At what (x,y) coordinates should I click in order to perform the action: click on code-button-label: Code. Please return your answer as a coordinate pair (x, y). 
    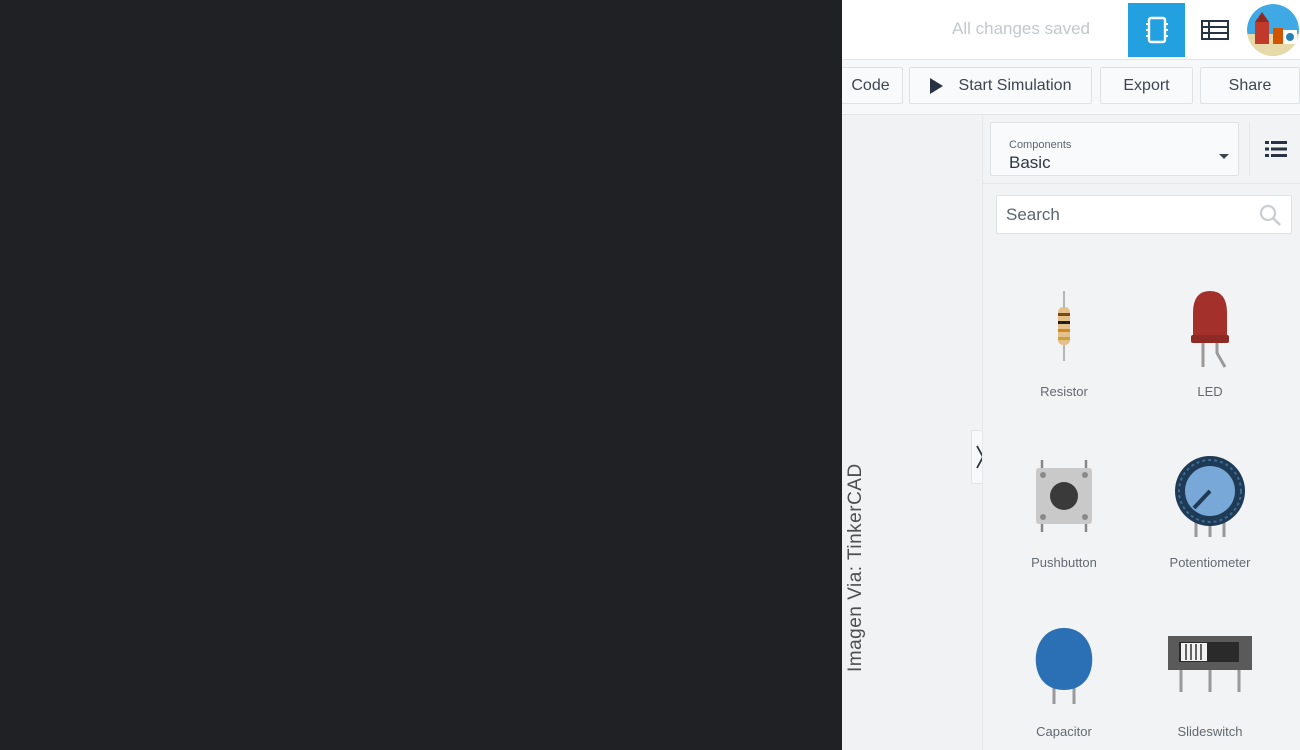
    Looking at the image, I should click on (870, 85).